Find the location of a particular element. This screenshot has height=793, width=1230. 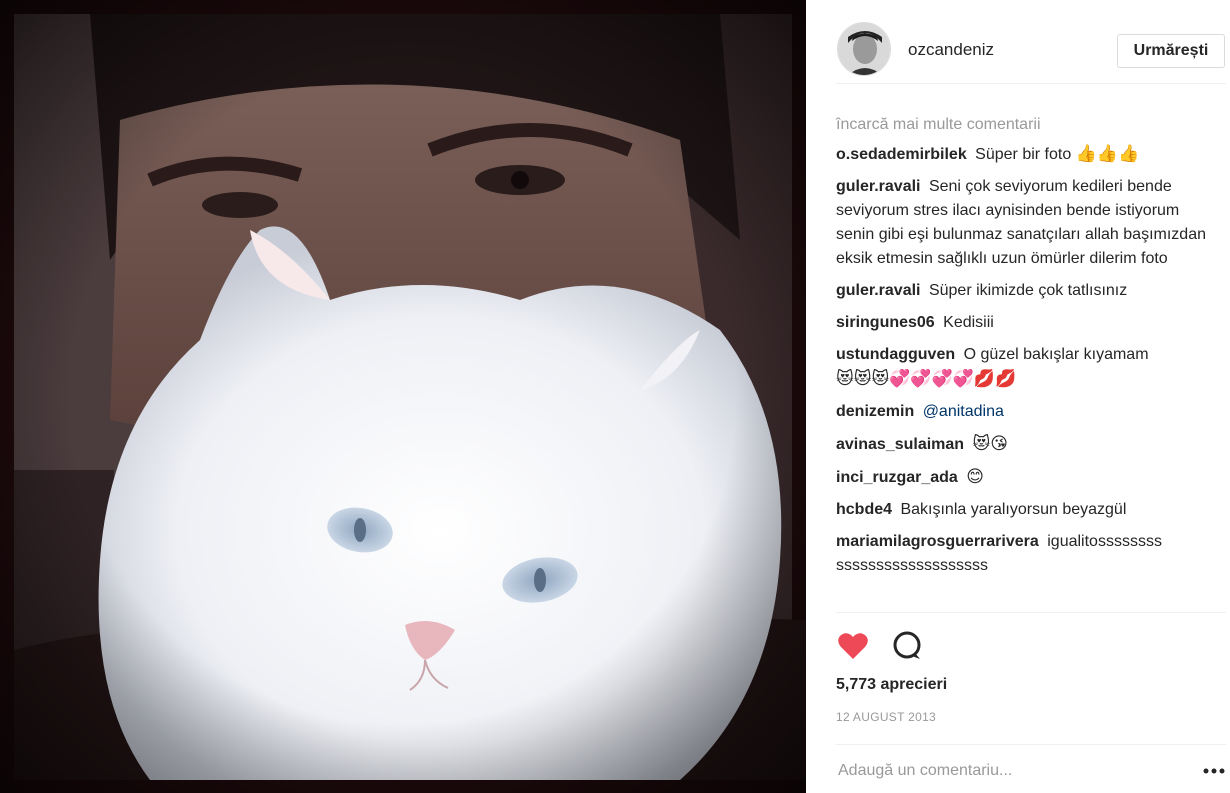

author-username: ozcandeniz is located at coordinates (951, 50).